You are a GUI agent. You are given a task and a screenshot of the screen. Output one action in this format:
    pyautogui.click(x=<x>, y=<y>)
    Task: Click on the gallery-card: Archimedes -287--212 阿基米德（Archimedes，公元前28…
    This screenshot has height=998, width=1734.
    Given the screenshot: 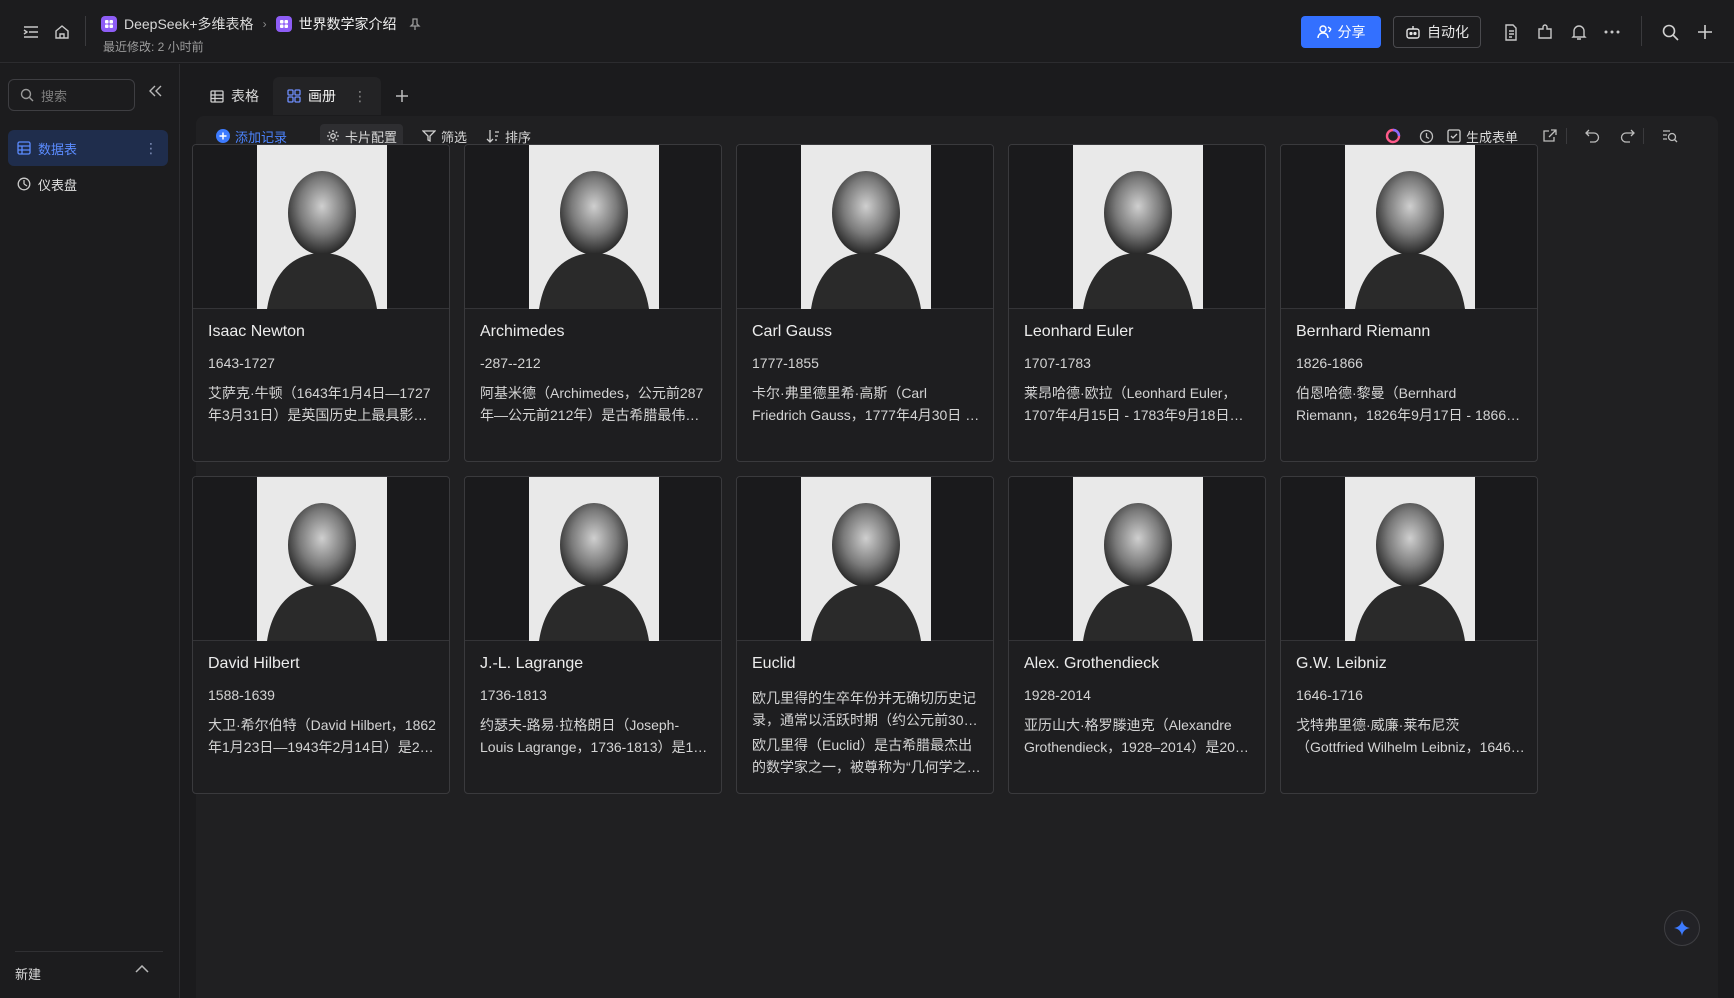 What is the action you would take?
    pyautogui.click(x=593, y=303)
    